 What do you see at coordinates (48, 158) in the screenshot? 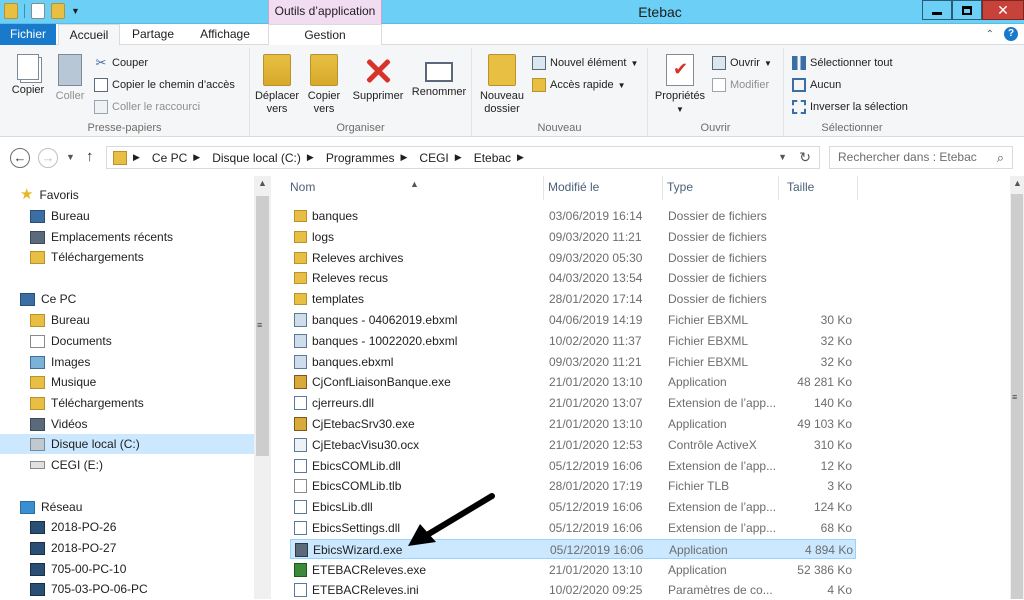
I see `forward-button: →` at bounding box center [48, 158].